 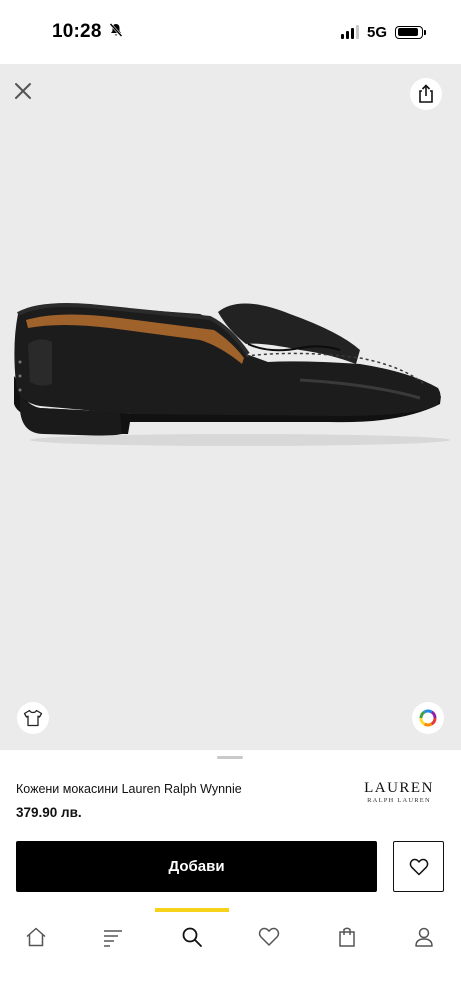 What do you see at coordinates (77, 31) in the screenshot?
I see `status-time: 10:28` at bounding box center [77, 31].